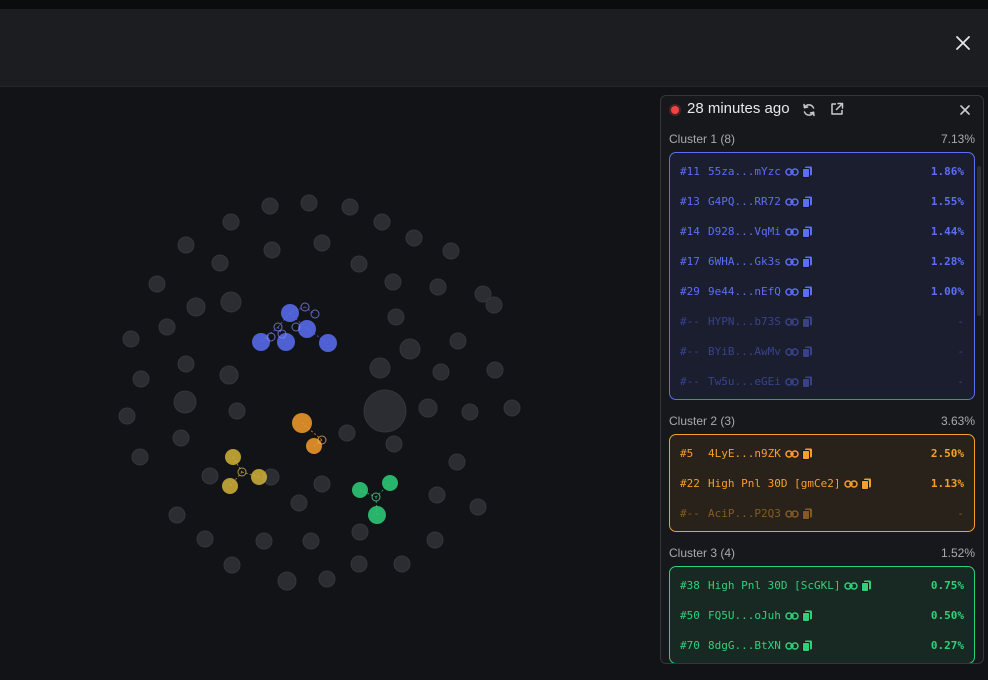 Image resolution: width=988 pixels, height=680 pixels. I want to click on holder-row: #50 FQ5U...oJuh 0.50%, so click(822, 615).